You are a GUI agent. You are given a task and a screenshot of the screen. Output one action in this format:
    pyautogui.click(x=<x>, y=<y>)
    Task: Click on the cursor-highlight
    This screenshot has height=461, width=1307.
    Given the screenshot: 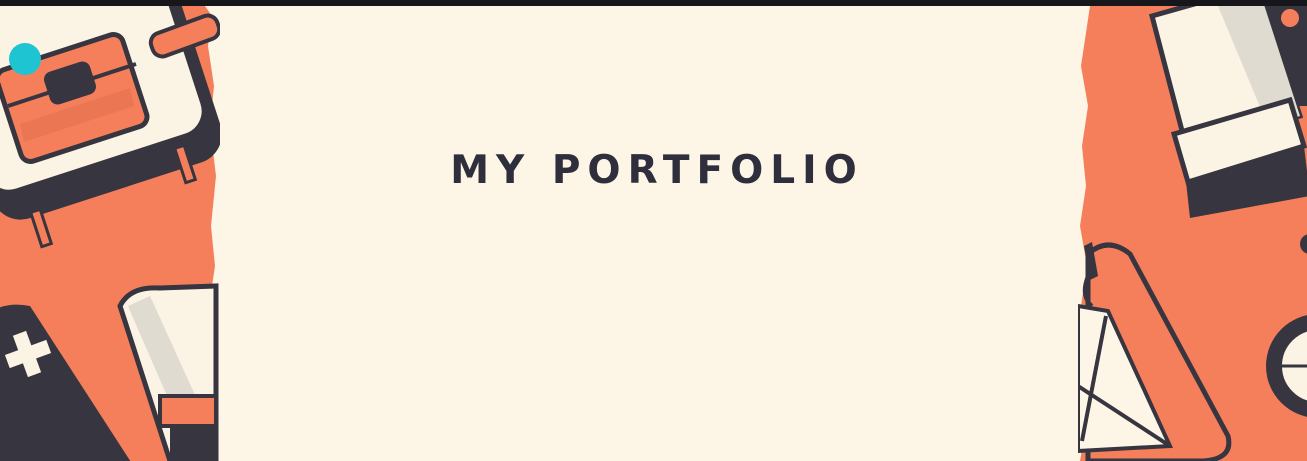 What is the action you would take?
    pyautogui.click(x=25, y=59)
    